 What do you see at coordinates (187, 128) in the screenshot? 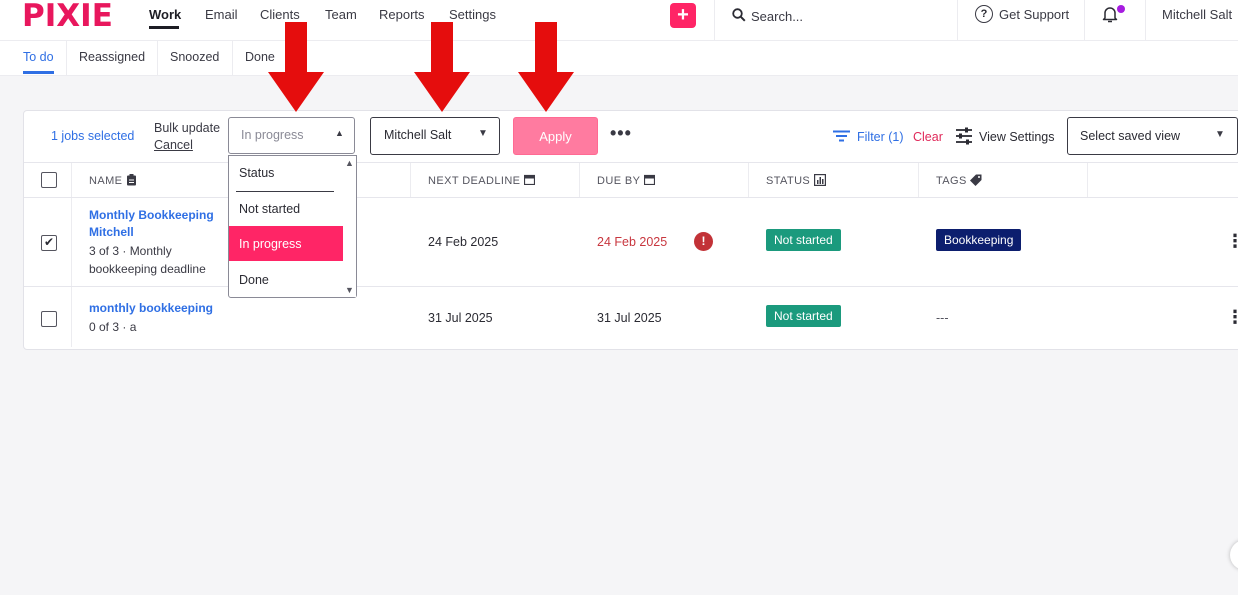
I see `bulk-update-label: Bulk update` at bounding box center [187, 128].